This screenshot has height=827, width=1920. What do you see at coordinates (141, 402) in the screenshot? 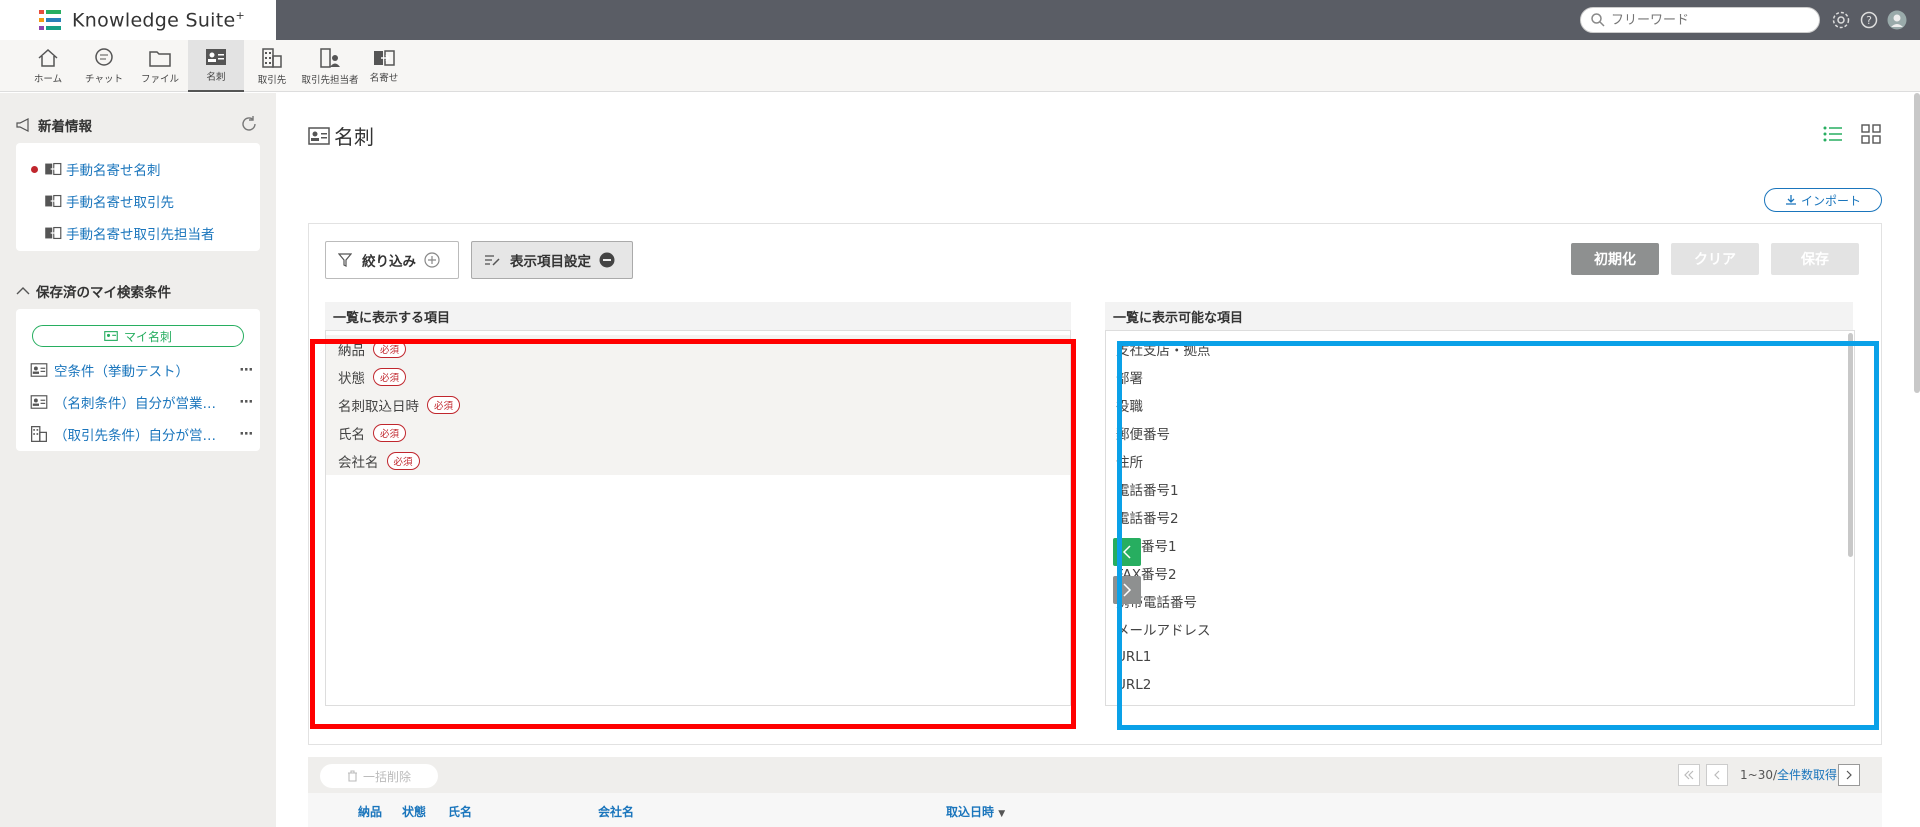
I see `saved-condition-item: （名刺条件）自分が営業担当 ⋯` at bounding box center [141, 402].